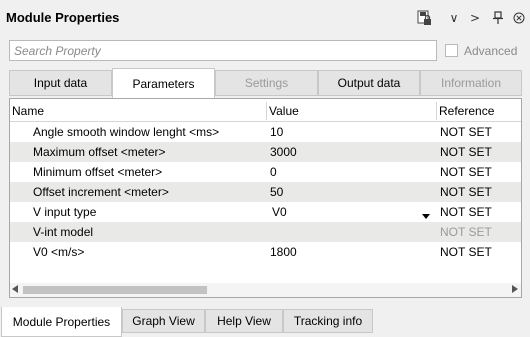 The image size is (530, 337). I want to click on row-name: Maximum offset <meter>, so click(99, 152).